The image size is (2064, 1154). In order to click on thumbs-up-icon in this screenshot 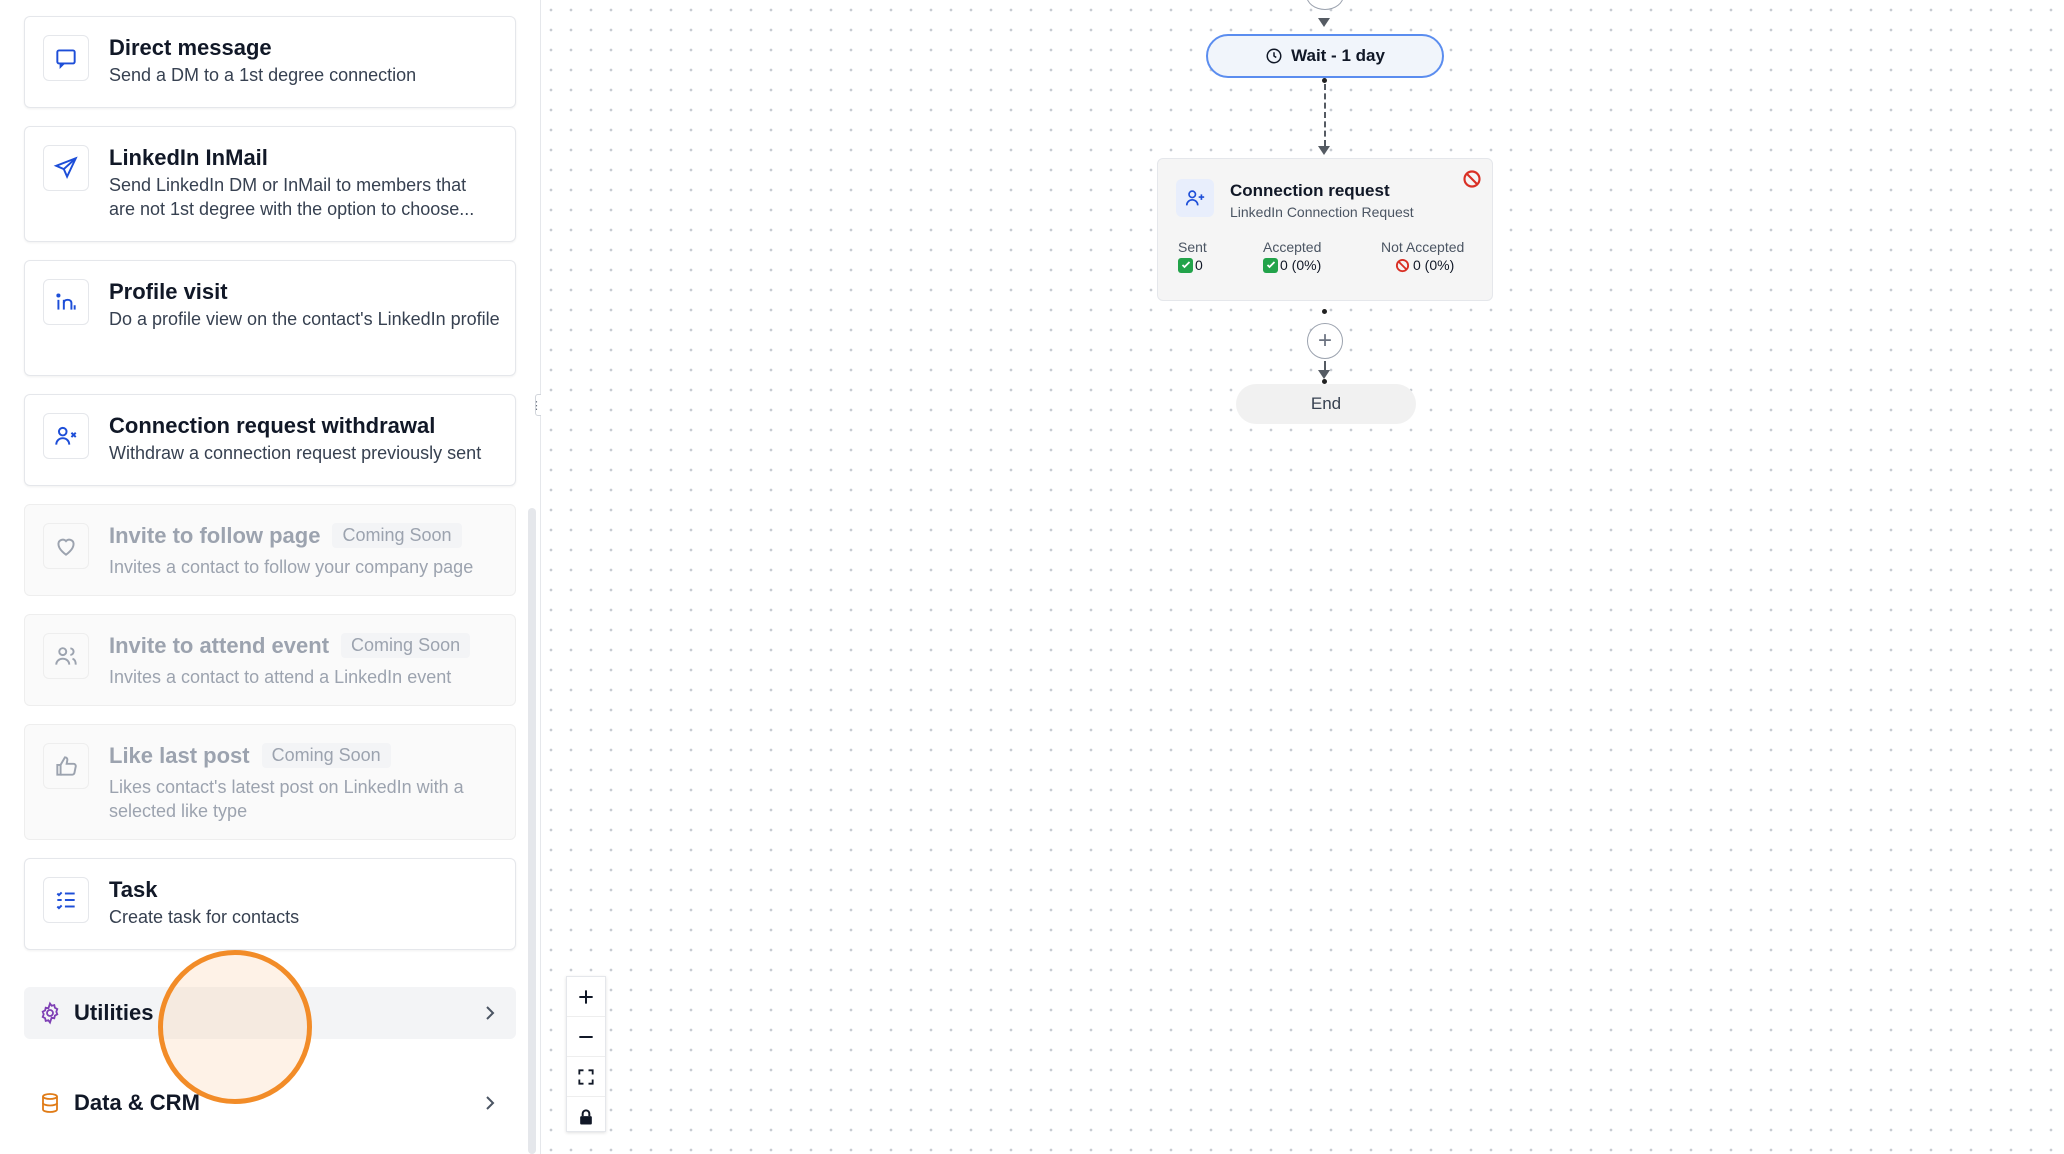, I will do `click(66, 766)`.